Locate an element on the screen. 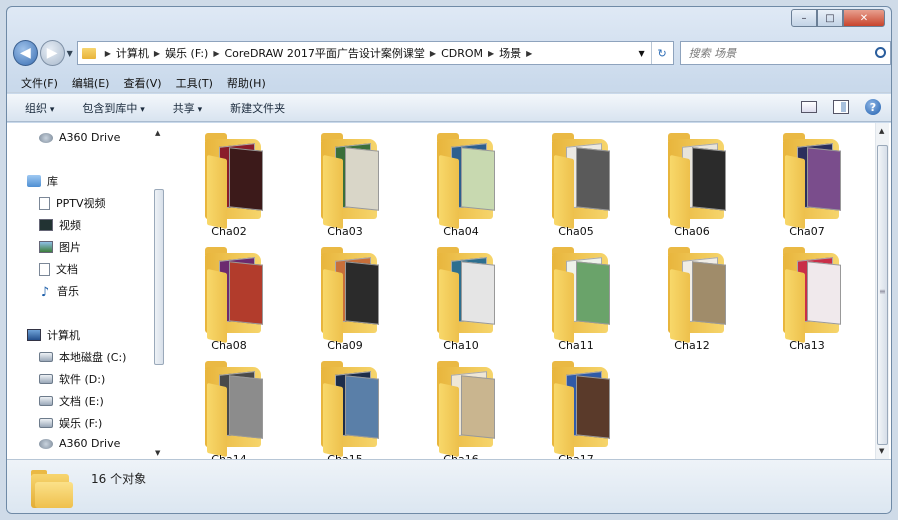  nav-item: 文档 (E:) is located at coordinates (71, 401).